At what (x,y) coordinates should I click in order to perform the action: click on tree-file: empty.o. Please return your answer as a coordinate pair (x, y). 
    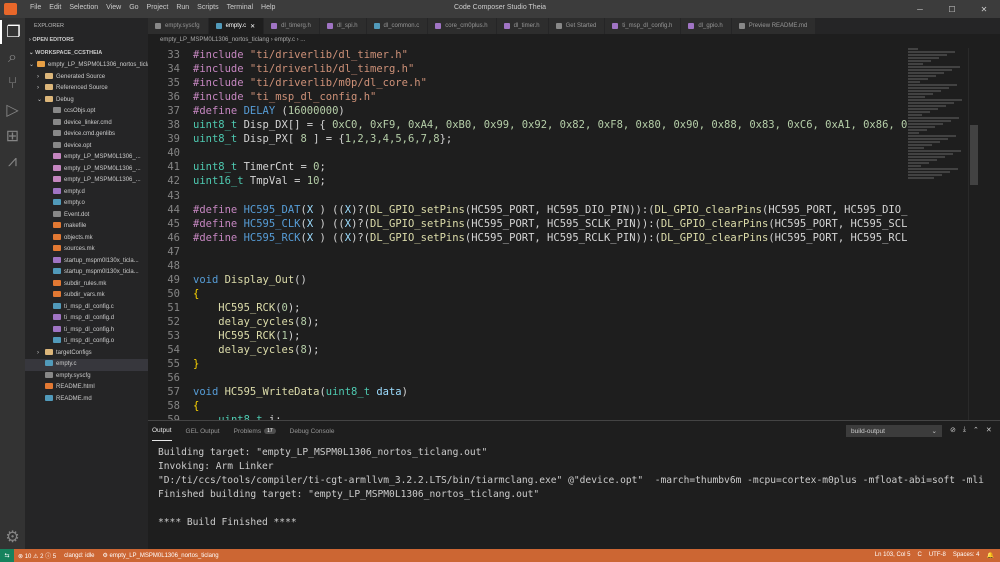
    Looking at the image, I should click on (86, 204).